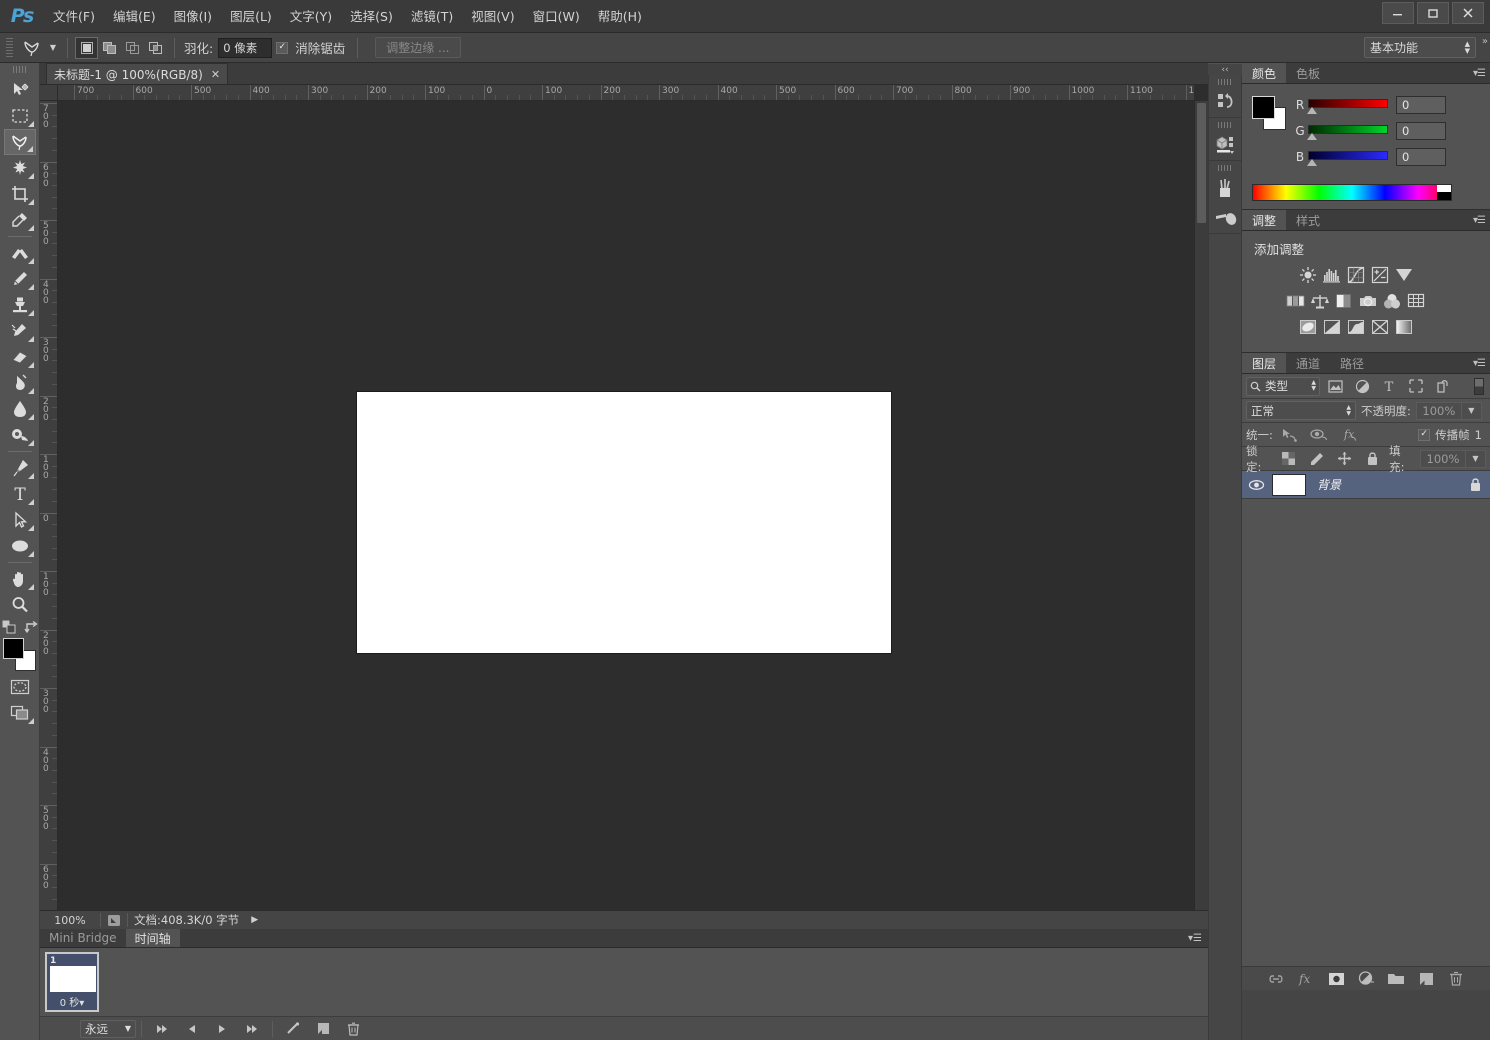 Image resolution: width=1490 pixels, height=1040 pixels. What do you see at coordinates (20, 383) in the screenshot?
I see `gradient-tool` at bounding box center [20, 383].